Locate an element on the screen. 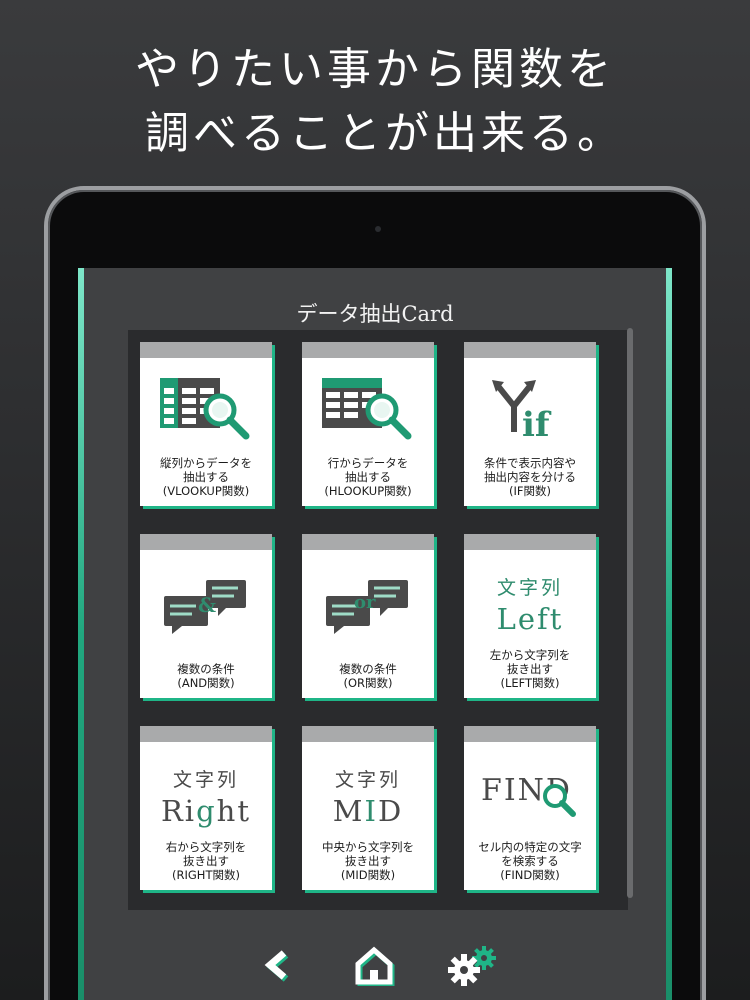  chat-and-icon: & is located at coordinates (206, 610).